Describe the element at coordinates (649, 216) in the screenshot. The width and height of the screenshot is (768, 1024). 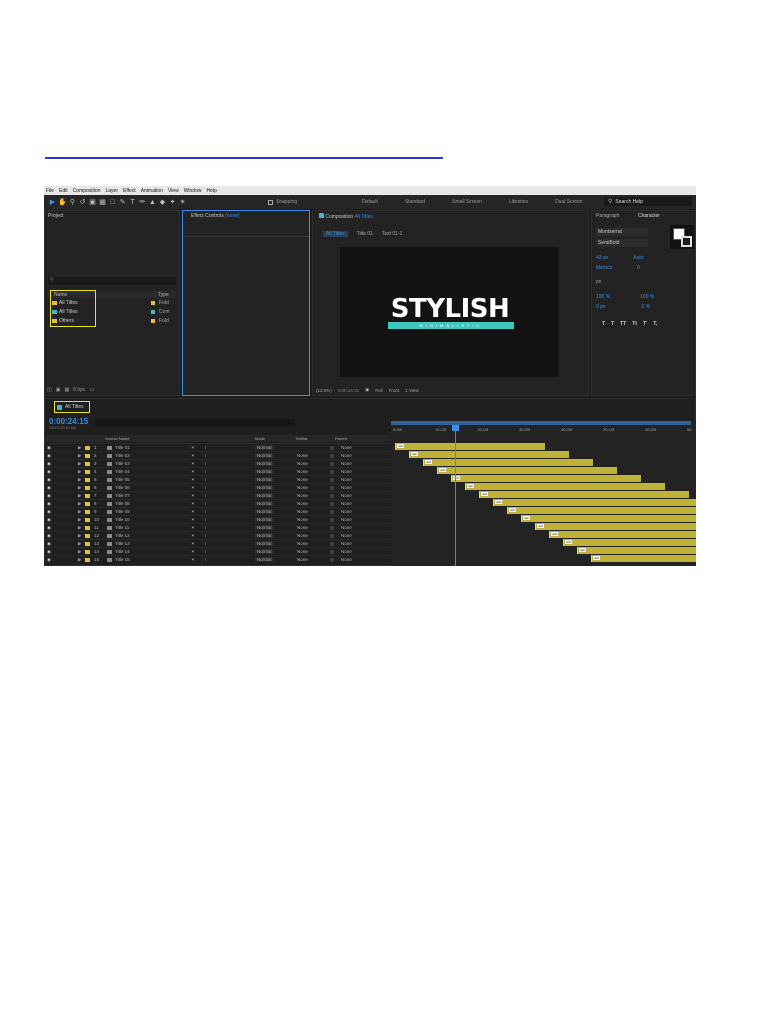
I see `tab-character: Character` at that location.